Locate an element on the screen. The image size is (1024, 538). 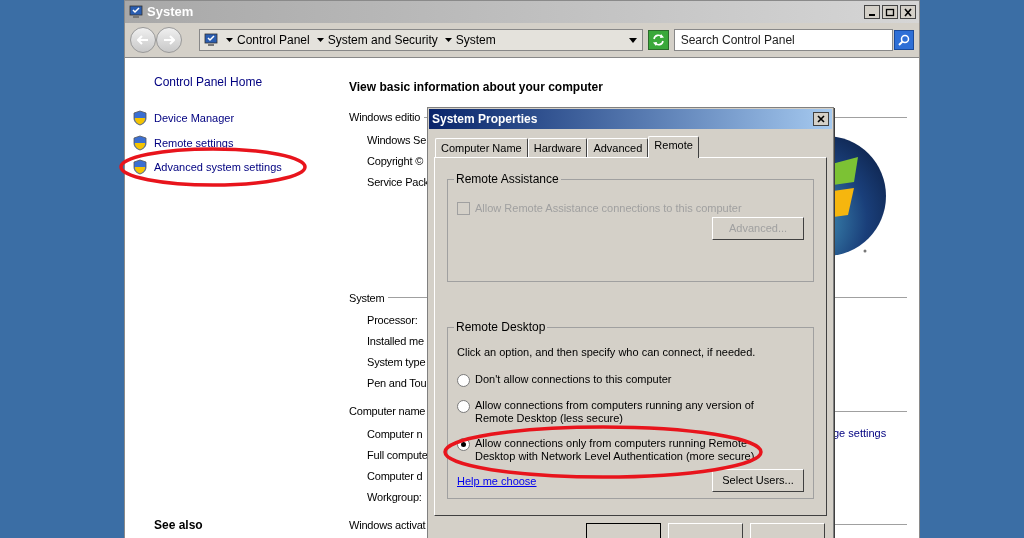
left-arrow-icon is located at coordinates (143, 40).